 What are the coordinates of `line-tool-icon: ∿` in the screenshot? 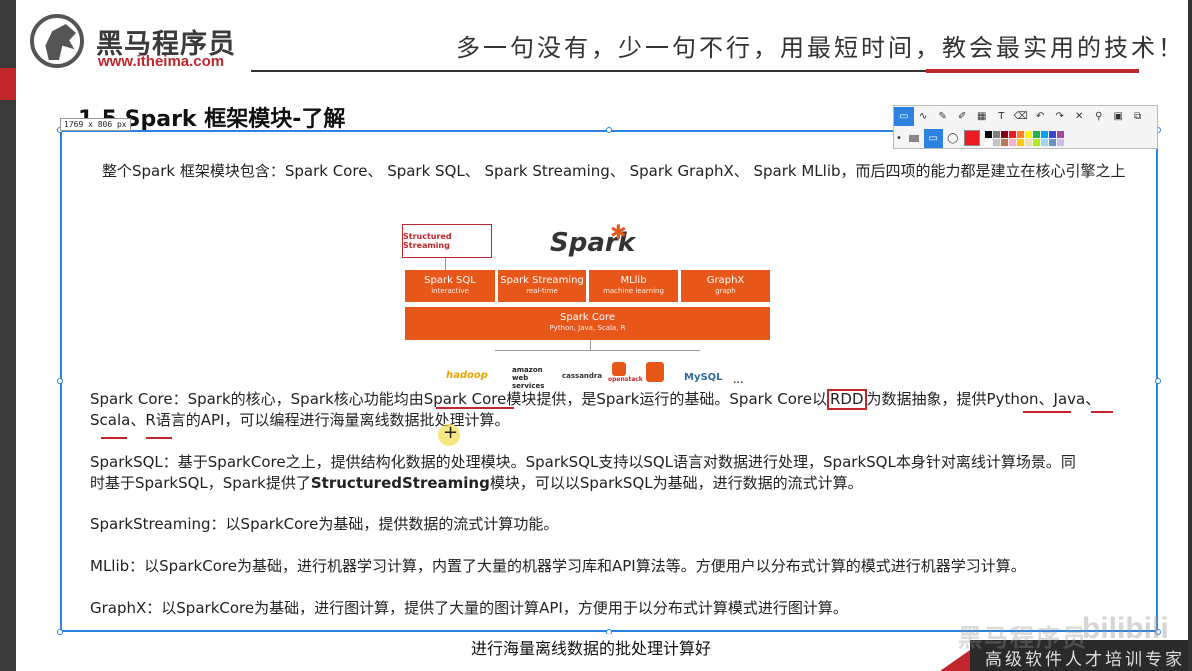 It's located at (924, 116).